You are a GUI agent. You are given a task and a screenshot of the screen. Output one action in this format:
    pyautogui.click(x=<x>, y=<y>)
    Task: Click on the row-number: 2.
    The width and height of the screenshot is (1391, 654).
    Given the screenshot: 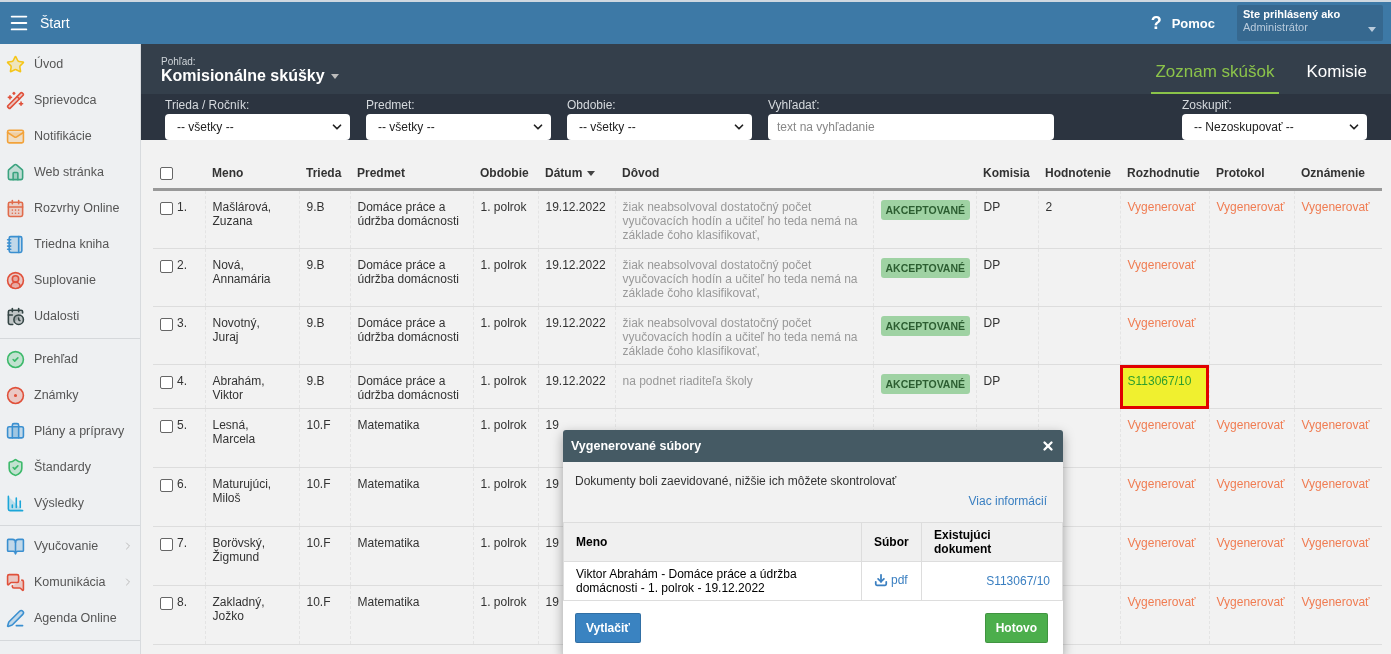 What is the action you would take?
    pyautogui.click(x=182, y=265)
    